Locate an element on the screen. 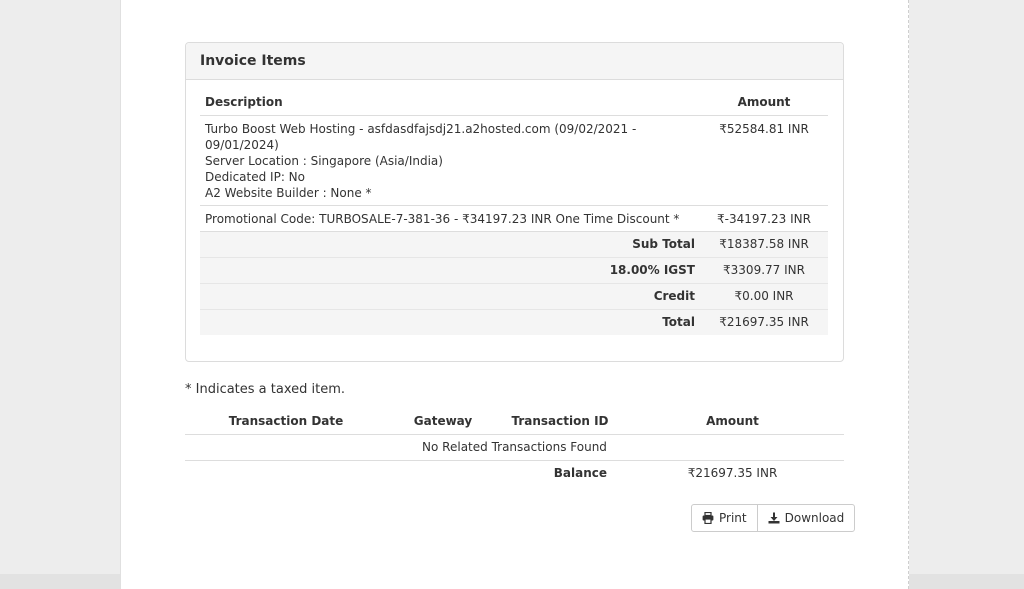  tax-label: 18.00% IGST is located at coordinates (450, 270).